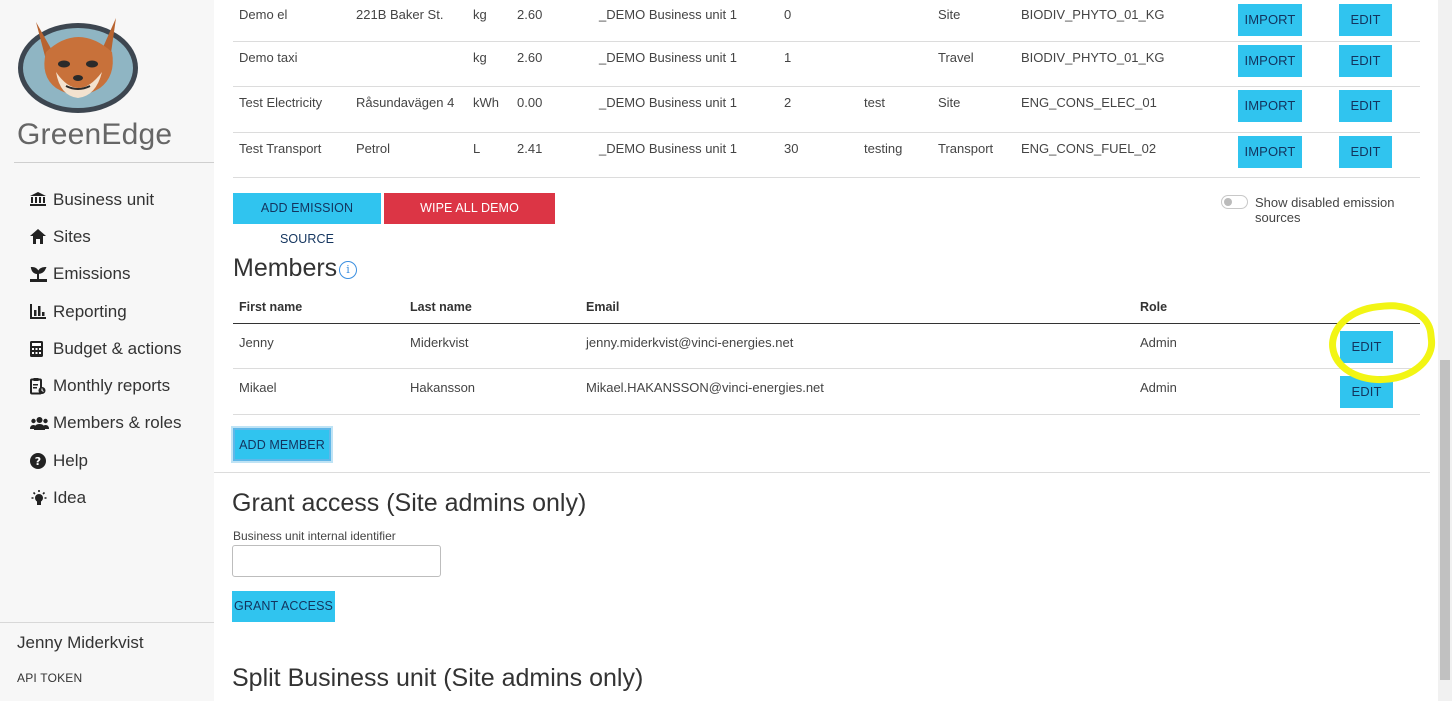 The image size is (1452, 701). Describe the element at coordinates (282, 444) in the screenshot. I see `add-member-button: ADD MEMBER` at that location.